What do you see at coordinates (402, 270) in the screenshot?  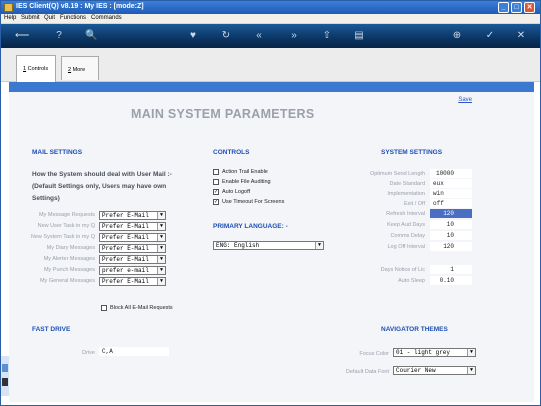 I see `license-notice-label: Days Notice of Lic` at bounding box center [402, 270].